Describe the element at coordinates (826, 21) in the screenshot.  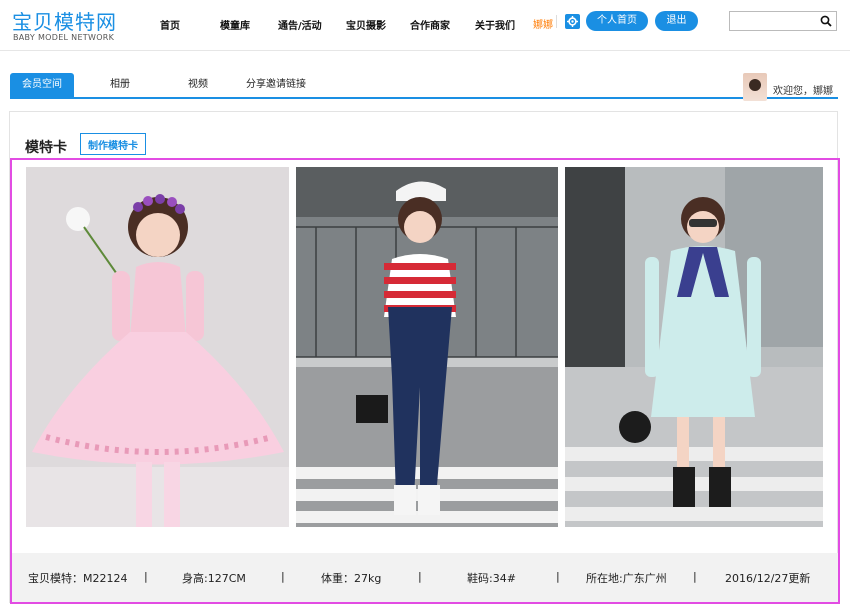
I see `search-icon` at that location.